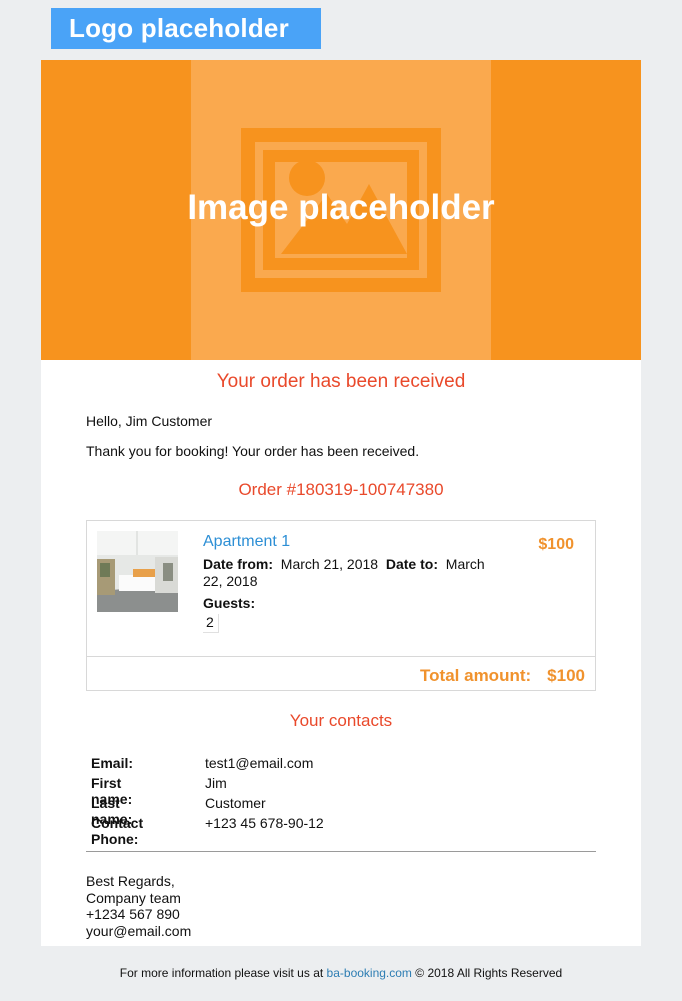 This screenshot has height=1001, width=682. I want to click on contact-label: Email:, so click(112, 763).